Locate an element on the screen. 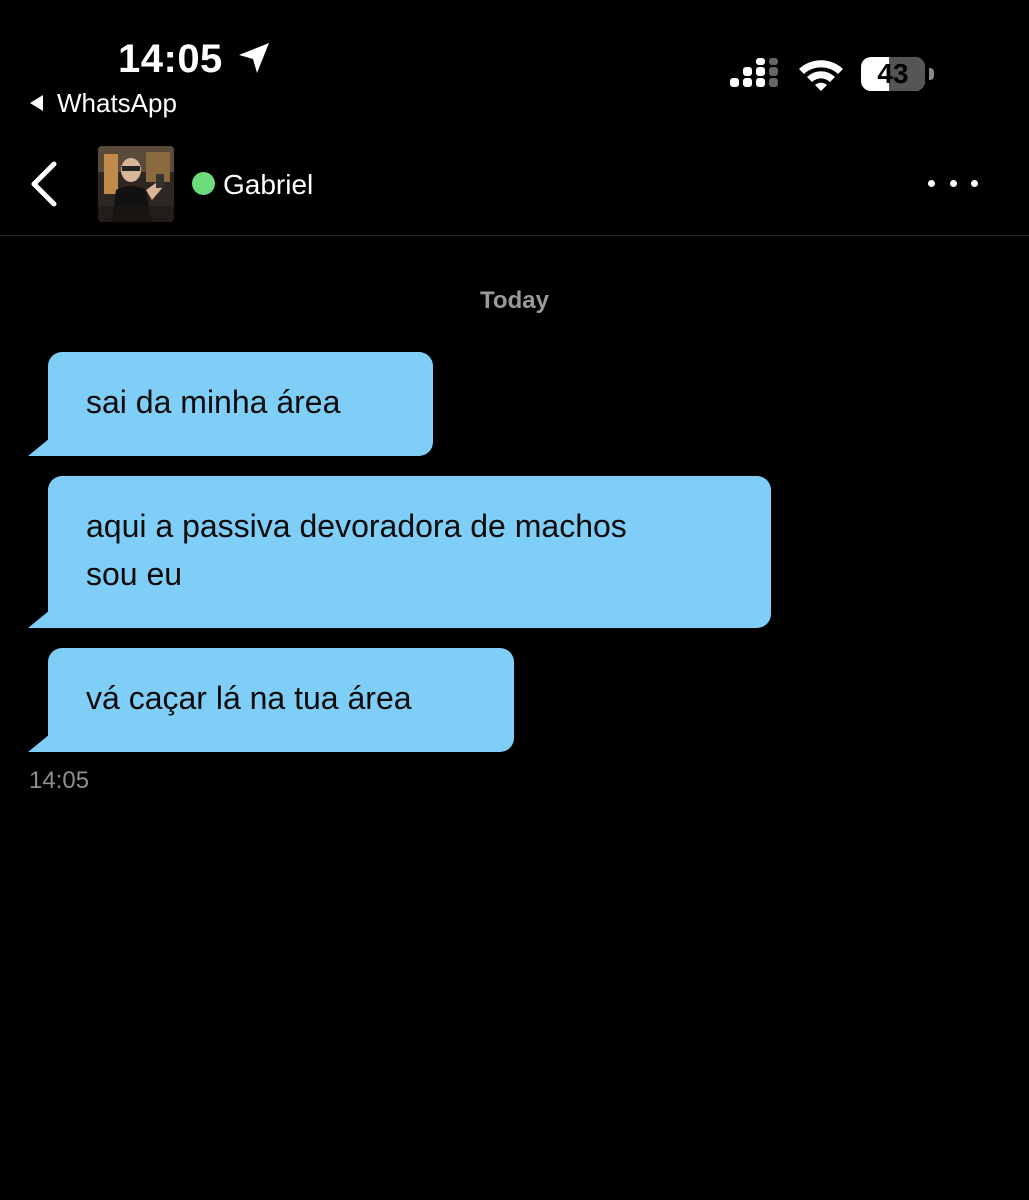 The image size is (1029, 1200). contact-name: Gabriel is located at coordinates (268, 185).